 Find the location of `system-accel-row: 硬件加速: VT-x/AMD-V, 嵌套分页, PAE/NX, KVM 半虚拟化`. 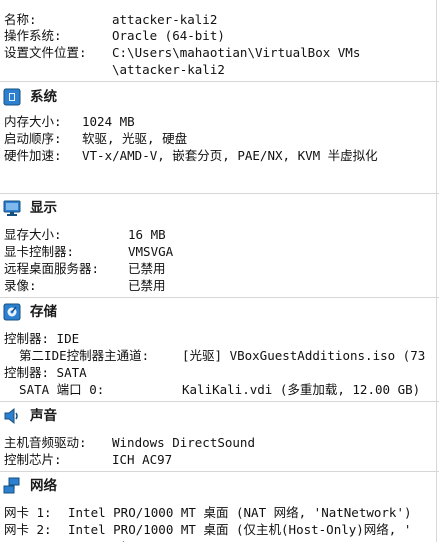

system-accel-row: 硬件加速: VT-x/AMD-V, 嵌套分页, PAE/NX, KVM 半虚拟化 is located at coordinates (191, 156).